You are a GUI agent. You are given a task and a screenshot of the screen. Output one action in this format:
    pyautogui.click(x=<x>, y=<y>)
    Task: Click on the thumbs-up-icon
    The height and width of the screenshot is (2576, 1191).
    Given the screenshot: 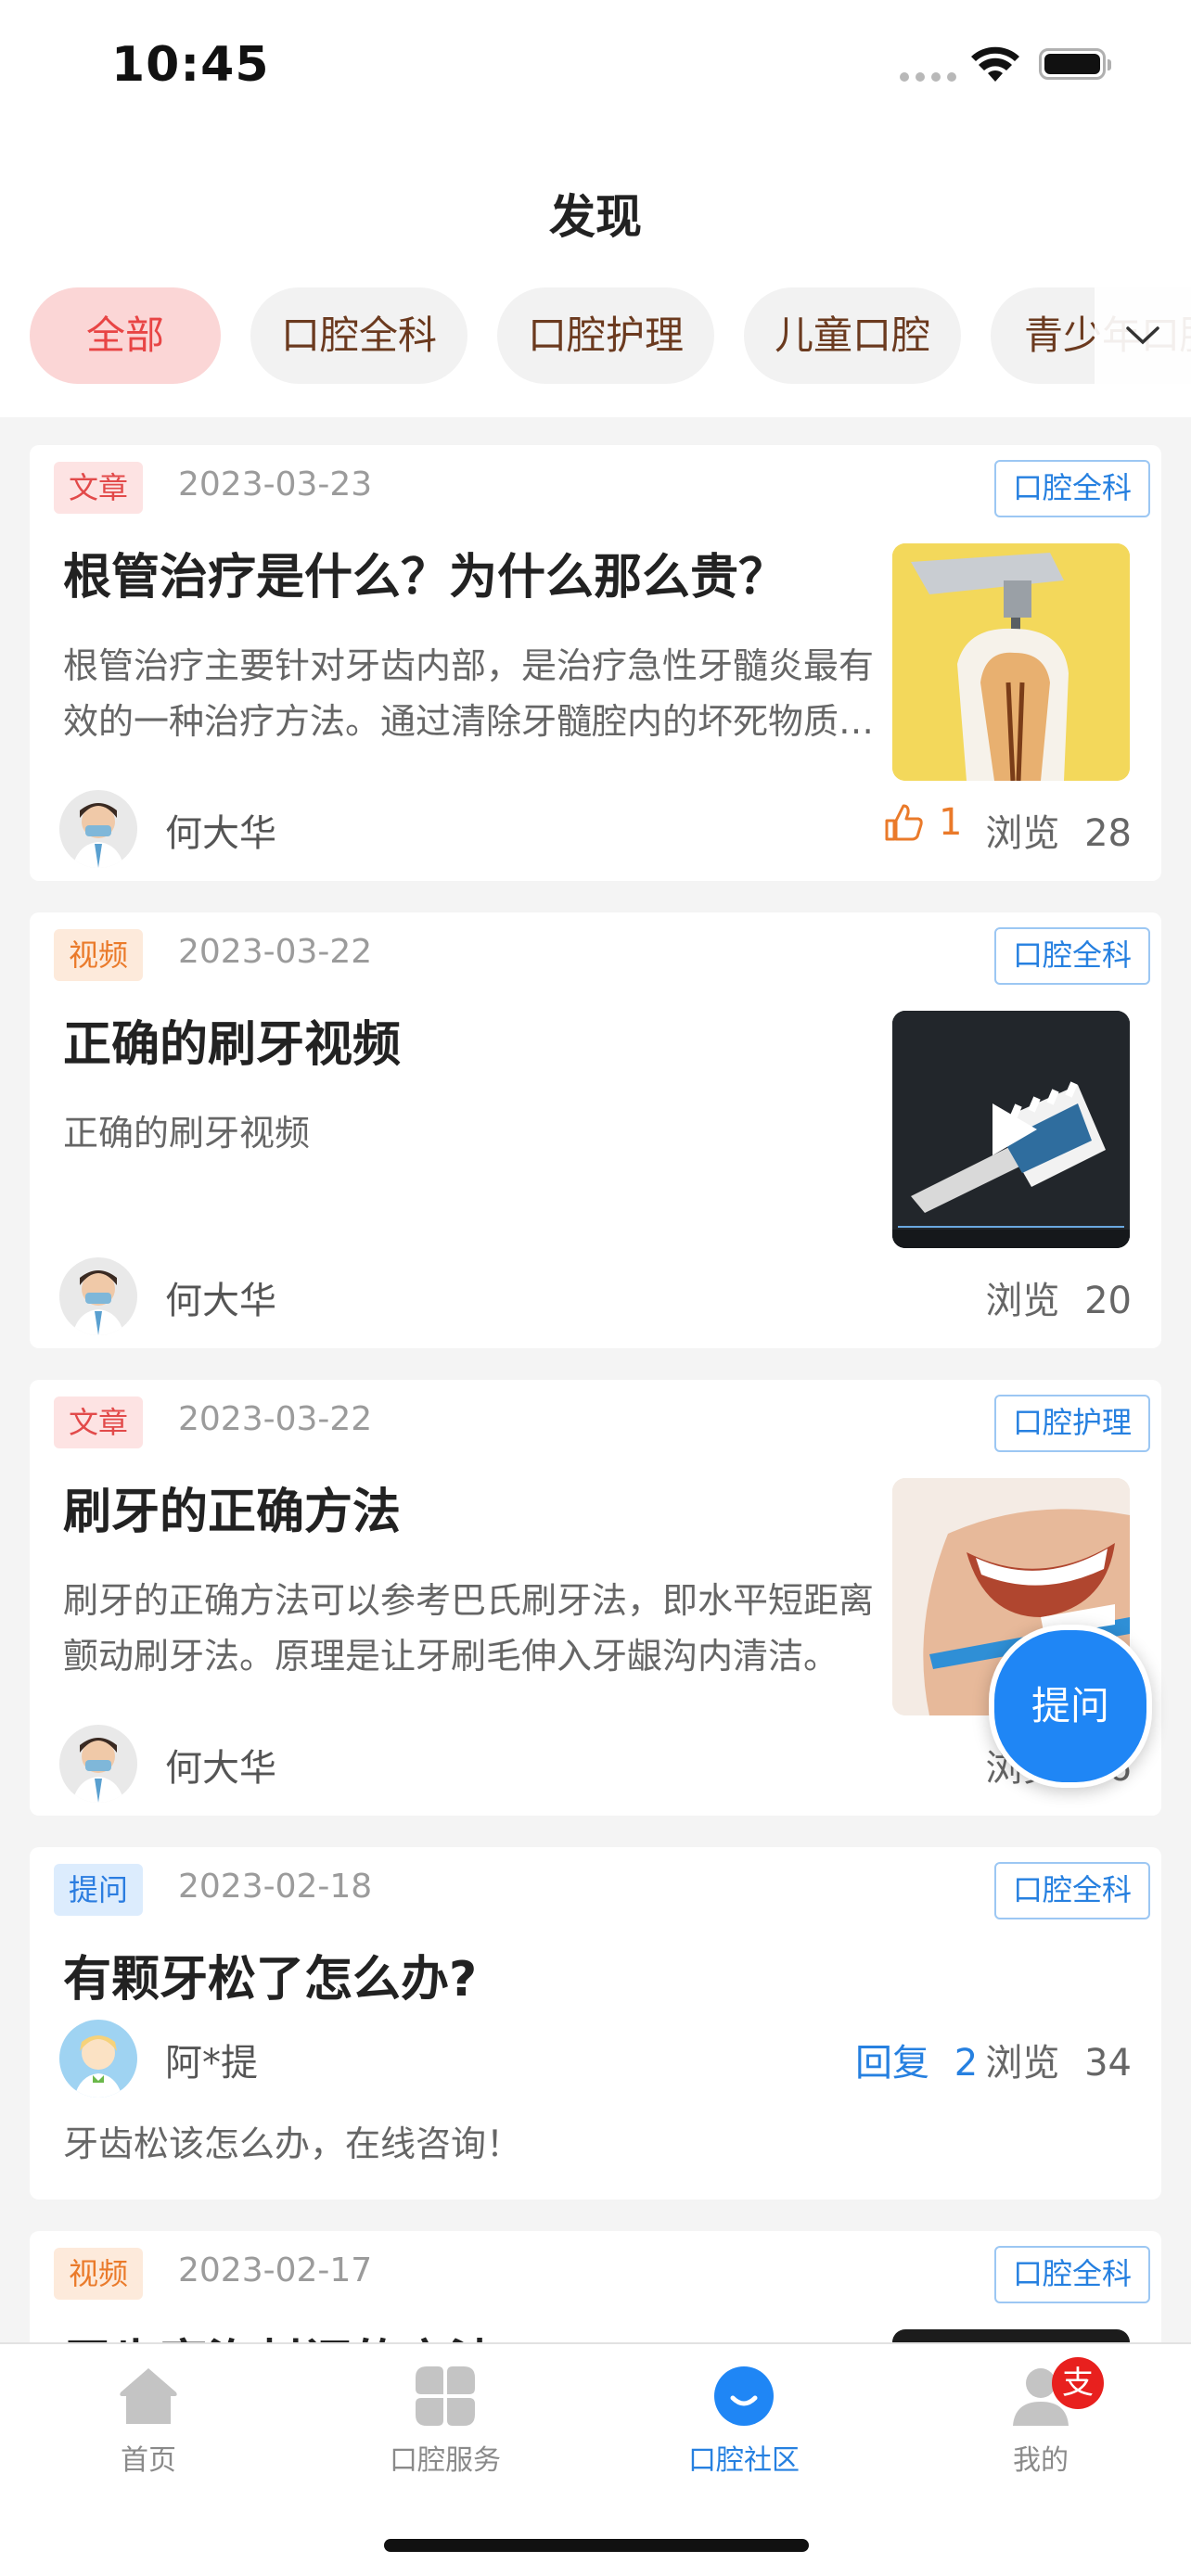 What is the action you would take?
    pyautogui.click(x=904, y=823)
    